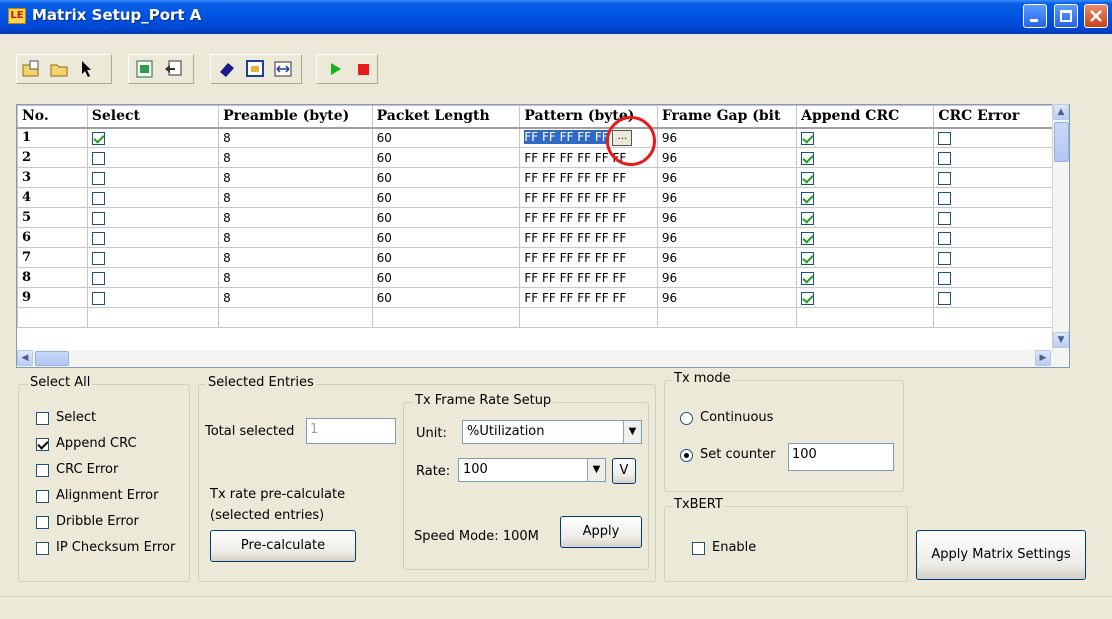  I want to click on open-folder-icon, so click(59, 69).